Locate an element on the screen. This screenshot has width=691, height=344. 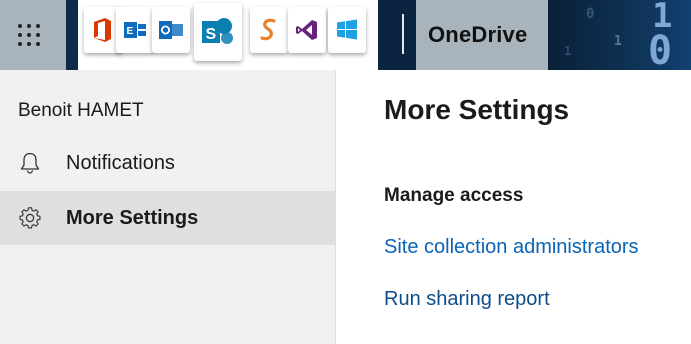
app-launcher-button is located at coordinates (33, 35).